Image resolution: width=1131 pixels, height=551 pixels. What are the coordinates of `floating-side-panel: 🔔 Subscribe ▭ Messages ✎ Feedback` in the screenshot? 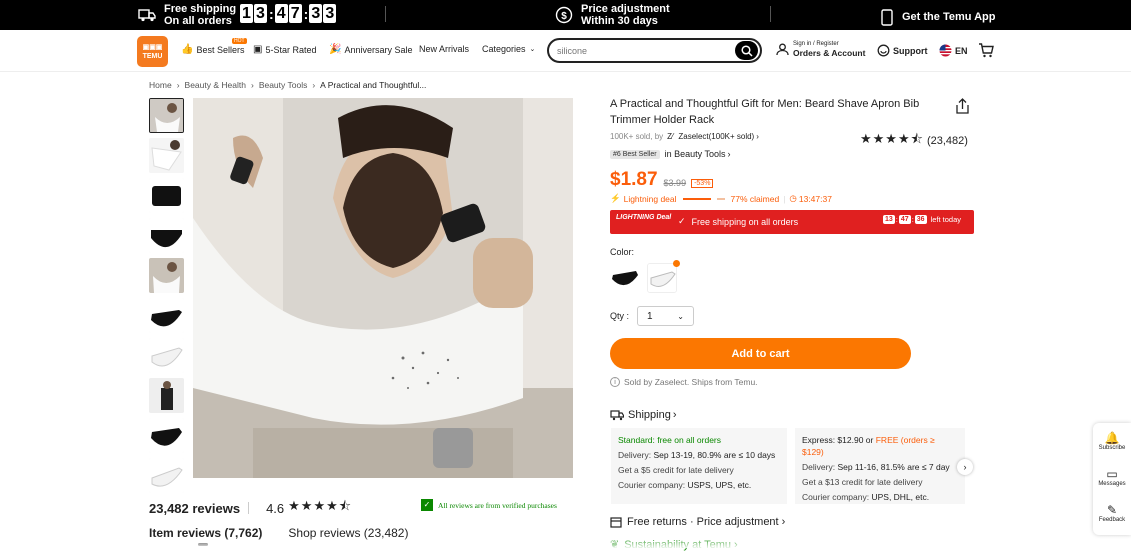 It's located at (1112, 479).